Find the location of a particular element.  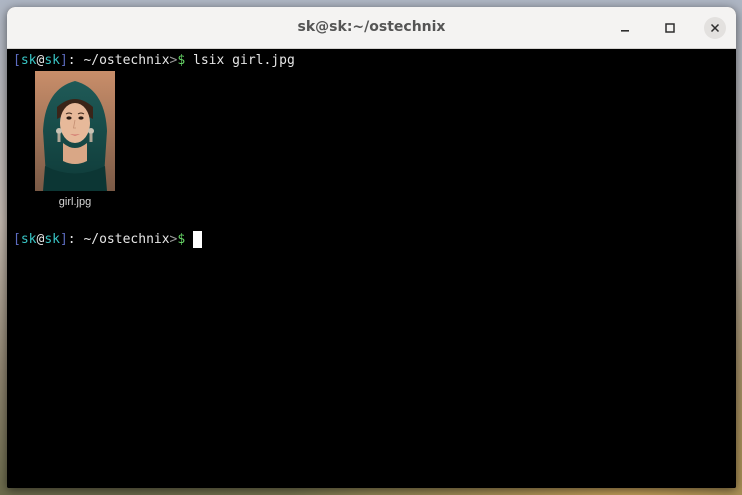

command-line: [sk@sk]: ~/ostechnix>$ lsix girl.jpg is located at coordinates (154, 61).